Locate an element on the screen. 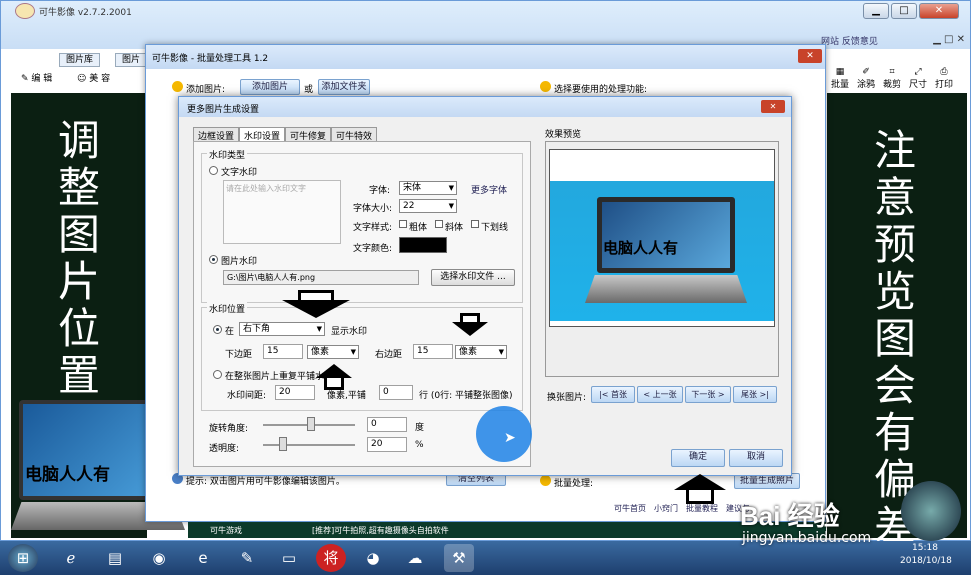 This screenshot has width=971, height=575. tool-edit: ✎ 编 辑 is located at coordinates (36, 77).